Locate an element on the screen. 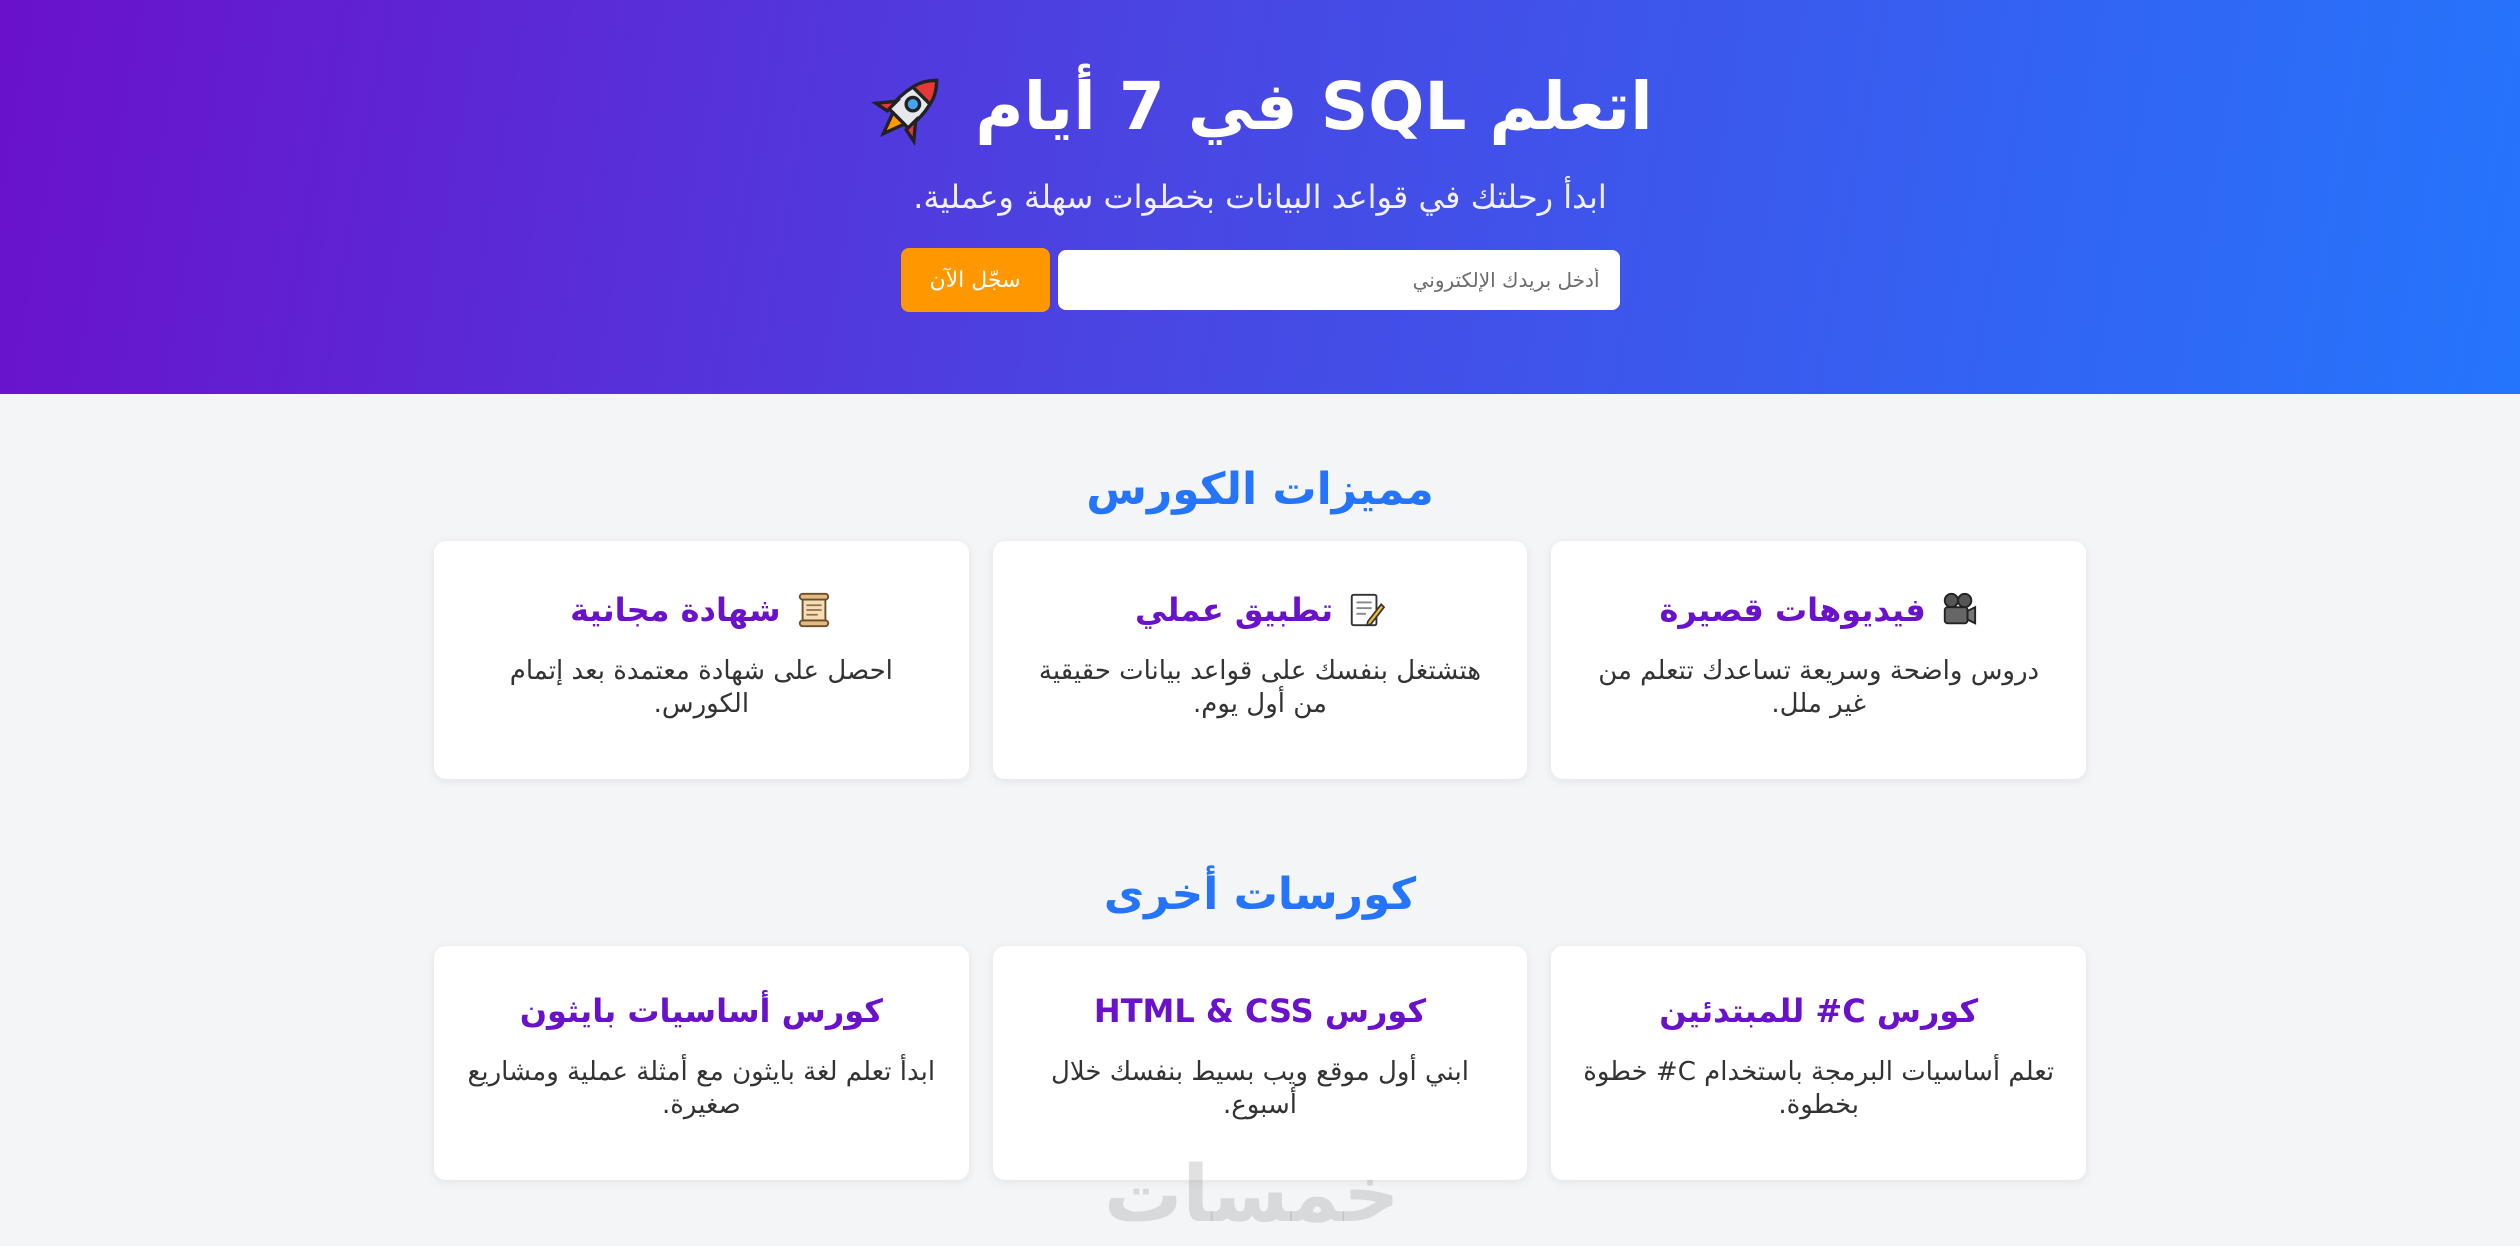 This screenshot has height=1246, width=2520. feature-card-title-text: شهادة مجانية is located at coordinates (675, 610).